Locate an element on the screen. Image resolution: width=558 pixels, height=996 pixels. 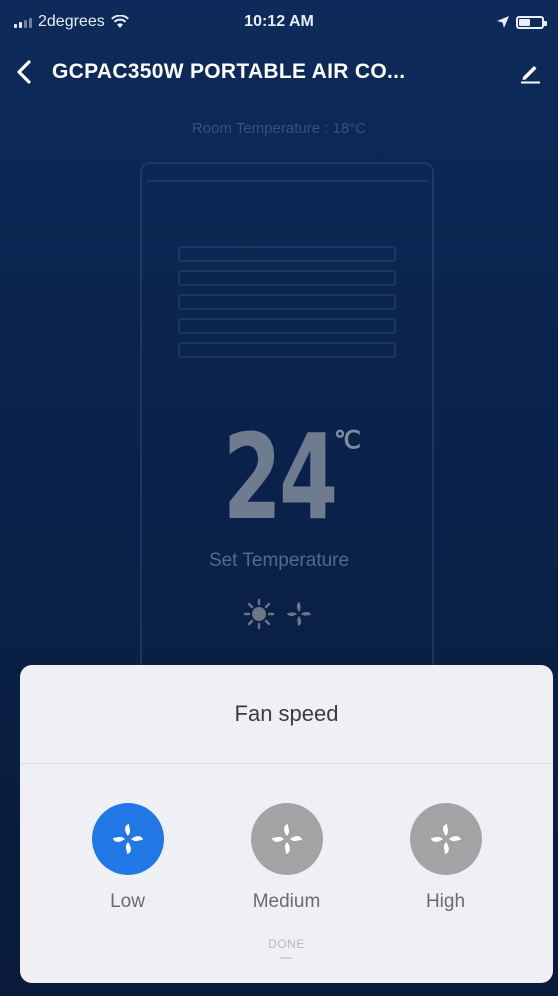
status-bar: 2degrees 10:12 AM is located at coordinates (279, 22).